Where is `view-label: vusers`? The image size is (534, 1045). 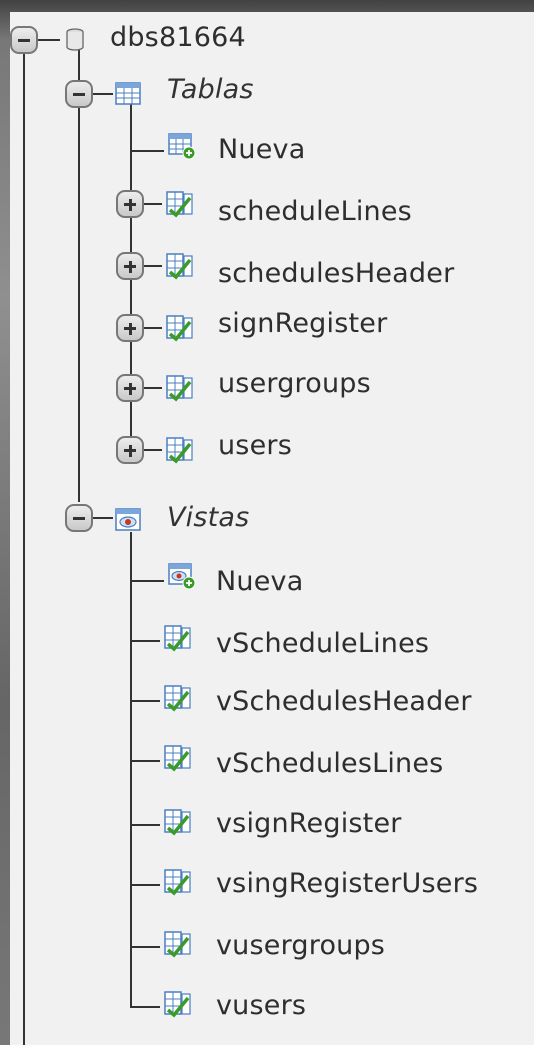 view-label: vusers is located at coordinates (261, 1006).